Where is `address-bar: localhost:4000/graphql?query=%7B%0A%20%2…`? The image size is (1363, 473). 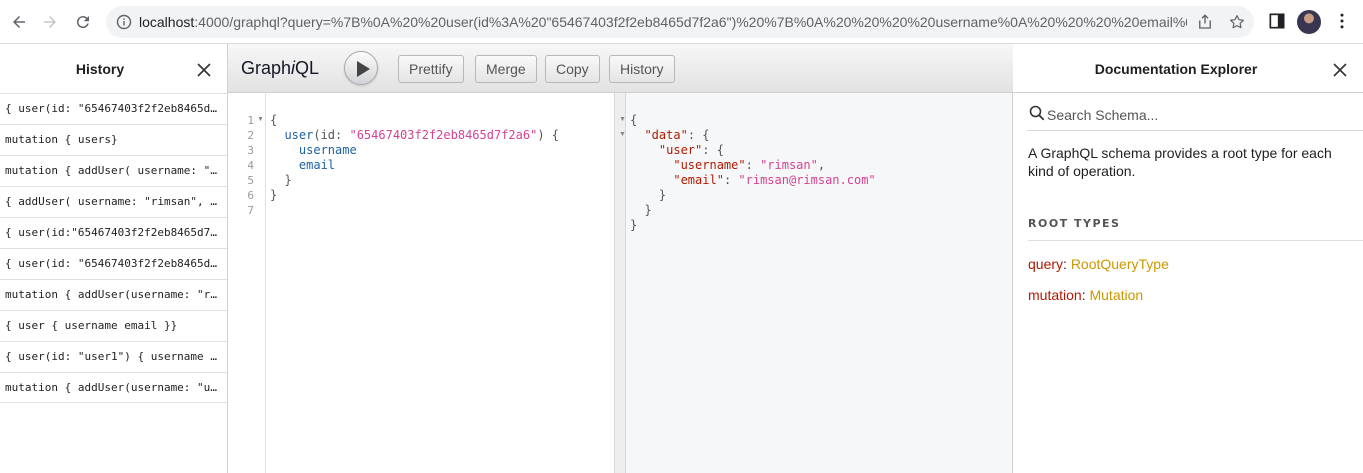 address-bar: localhost:4000/graphql?query=%7B%0A%20%2… is located at coordinates (680, 22).